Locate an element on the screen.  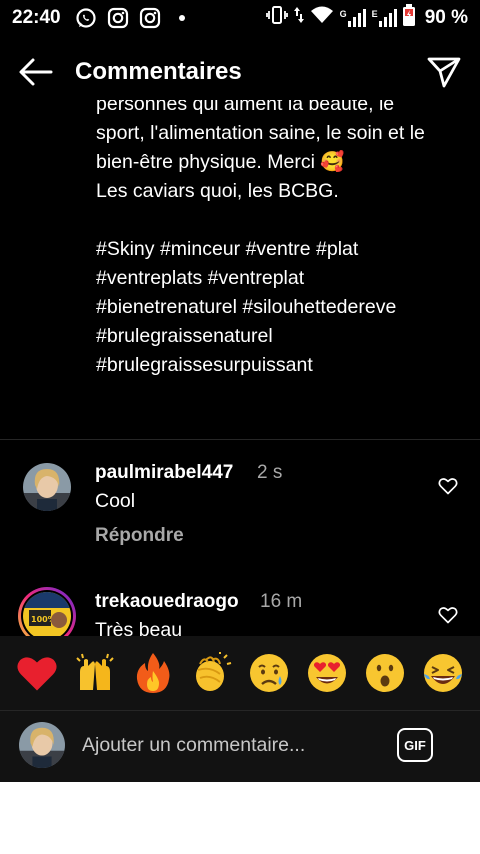
emoji-heart-eyes is located at coordinates (327, 673).